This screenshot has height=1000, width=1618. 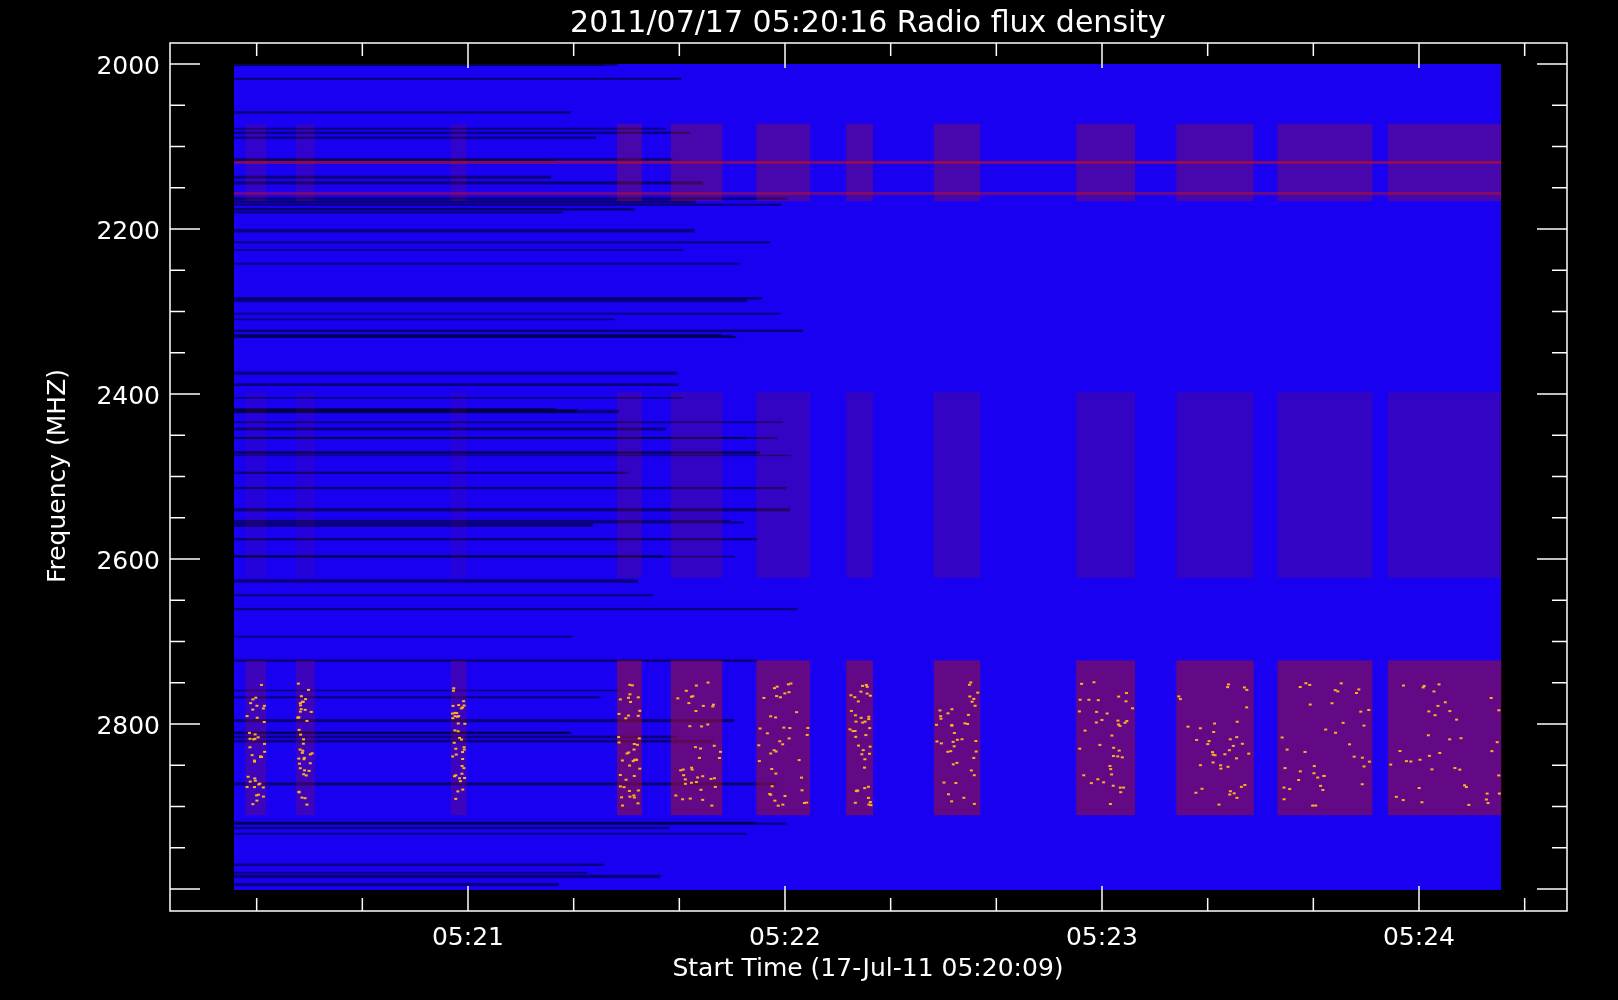 What do you see at coordinates (128, 65) in the screenshot?
I see `y-tick-label: 2000` at bounding box center [128, 65].